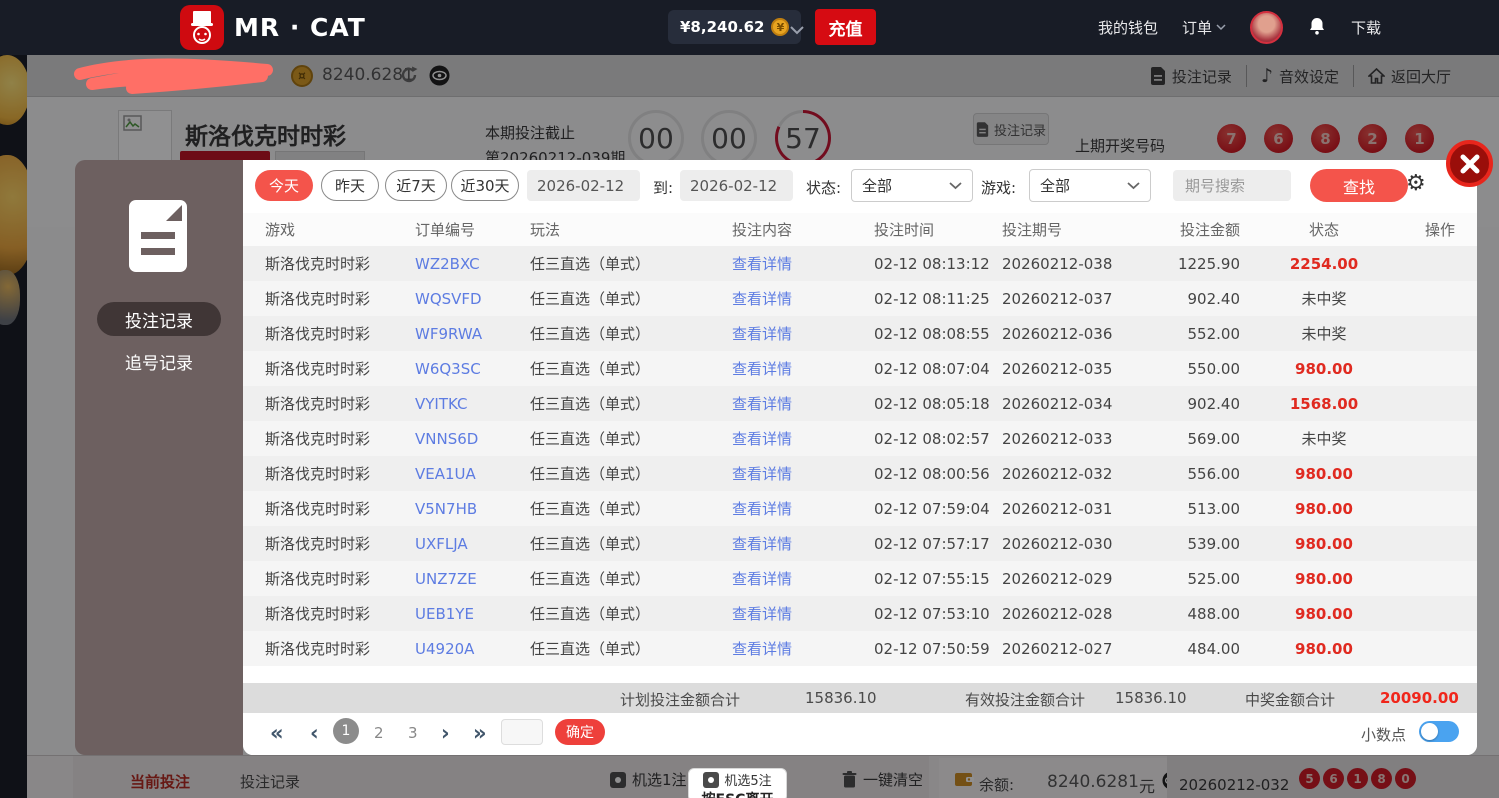  Describe the element at coordinates (472, 544) in the screenshot. I see `order-id-link: UXFLJA` at that location.